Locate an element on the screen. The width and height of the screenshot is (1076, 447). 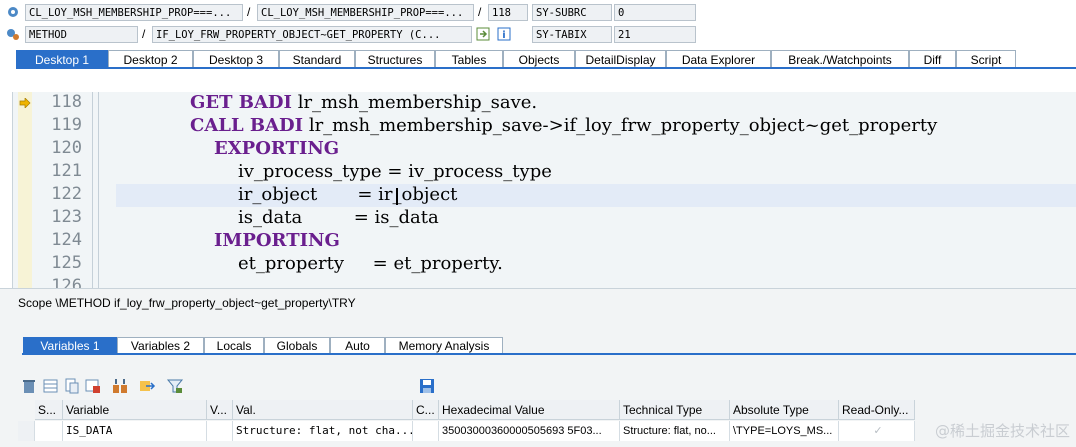
grid-header: Val. is located at coordinates (323, 410).